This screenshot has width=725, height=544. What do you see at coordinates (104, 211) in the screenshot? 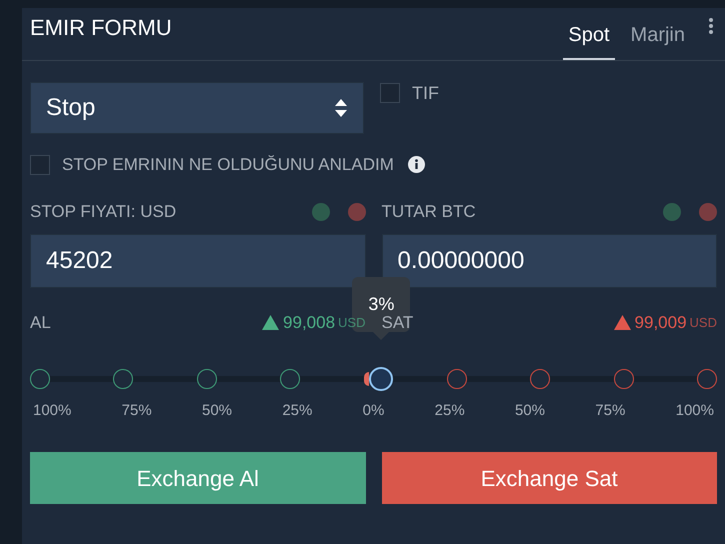
I see `field-label: STOP FIYATI: USD` at bounding box center [104, 211].